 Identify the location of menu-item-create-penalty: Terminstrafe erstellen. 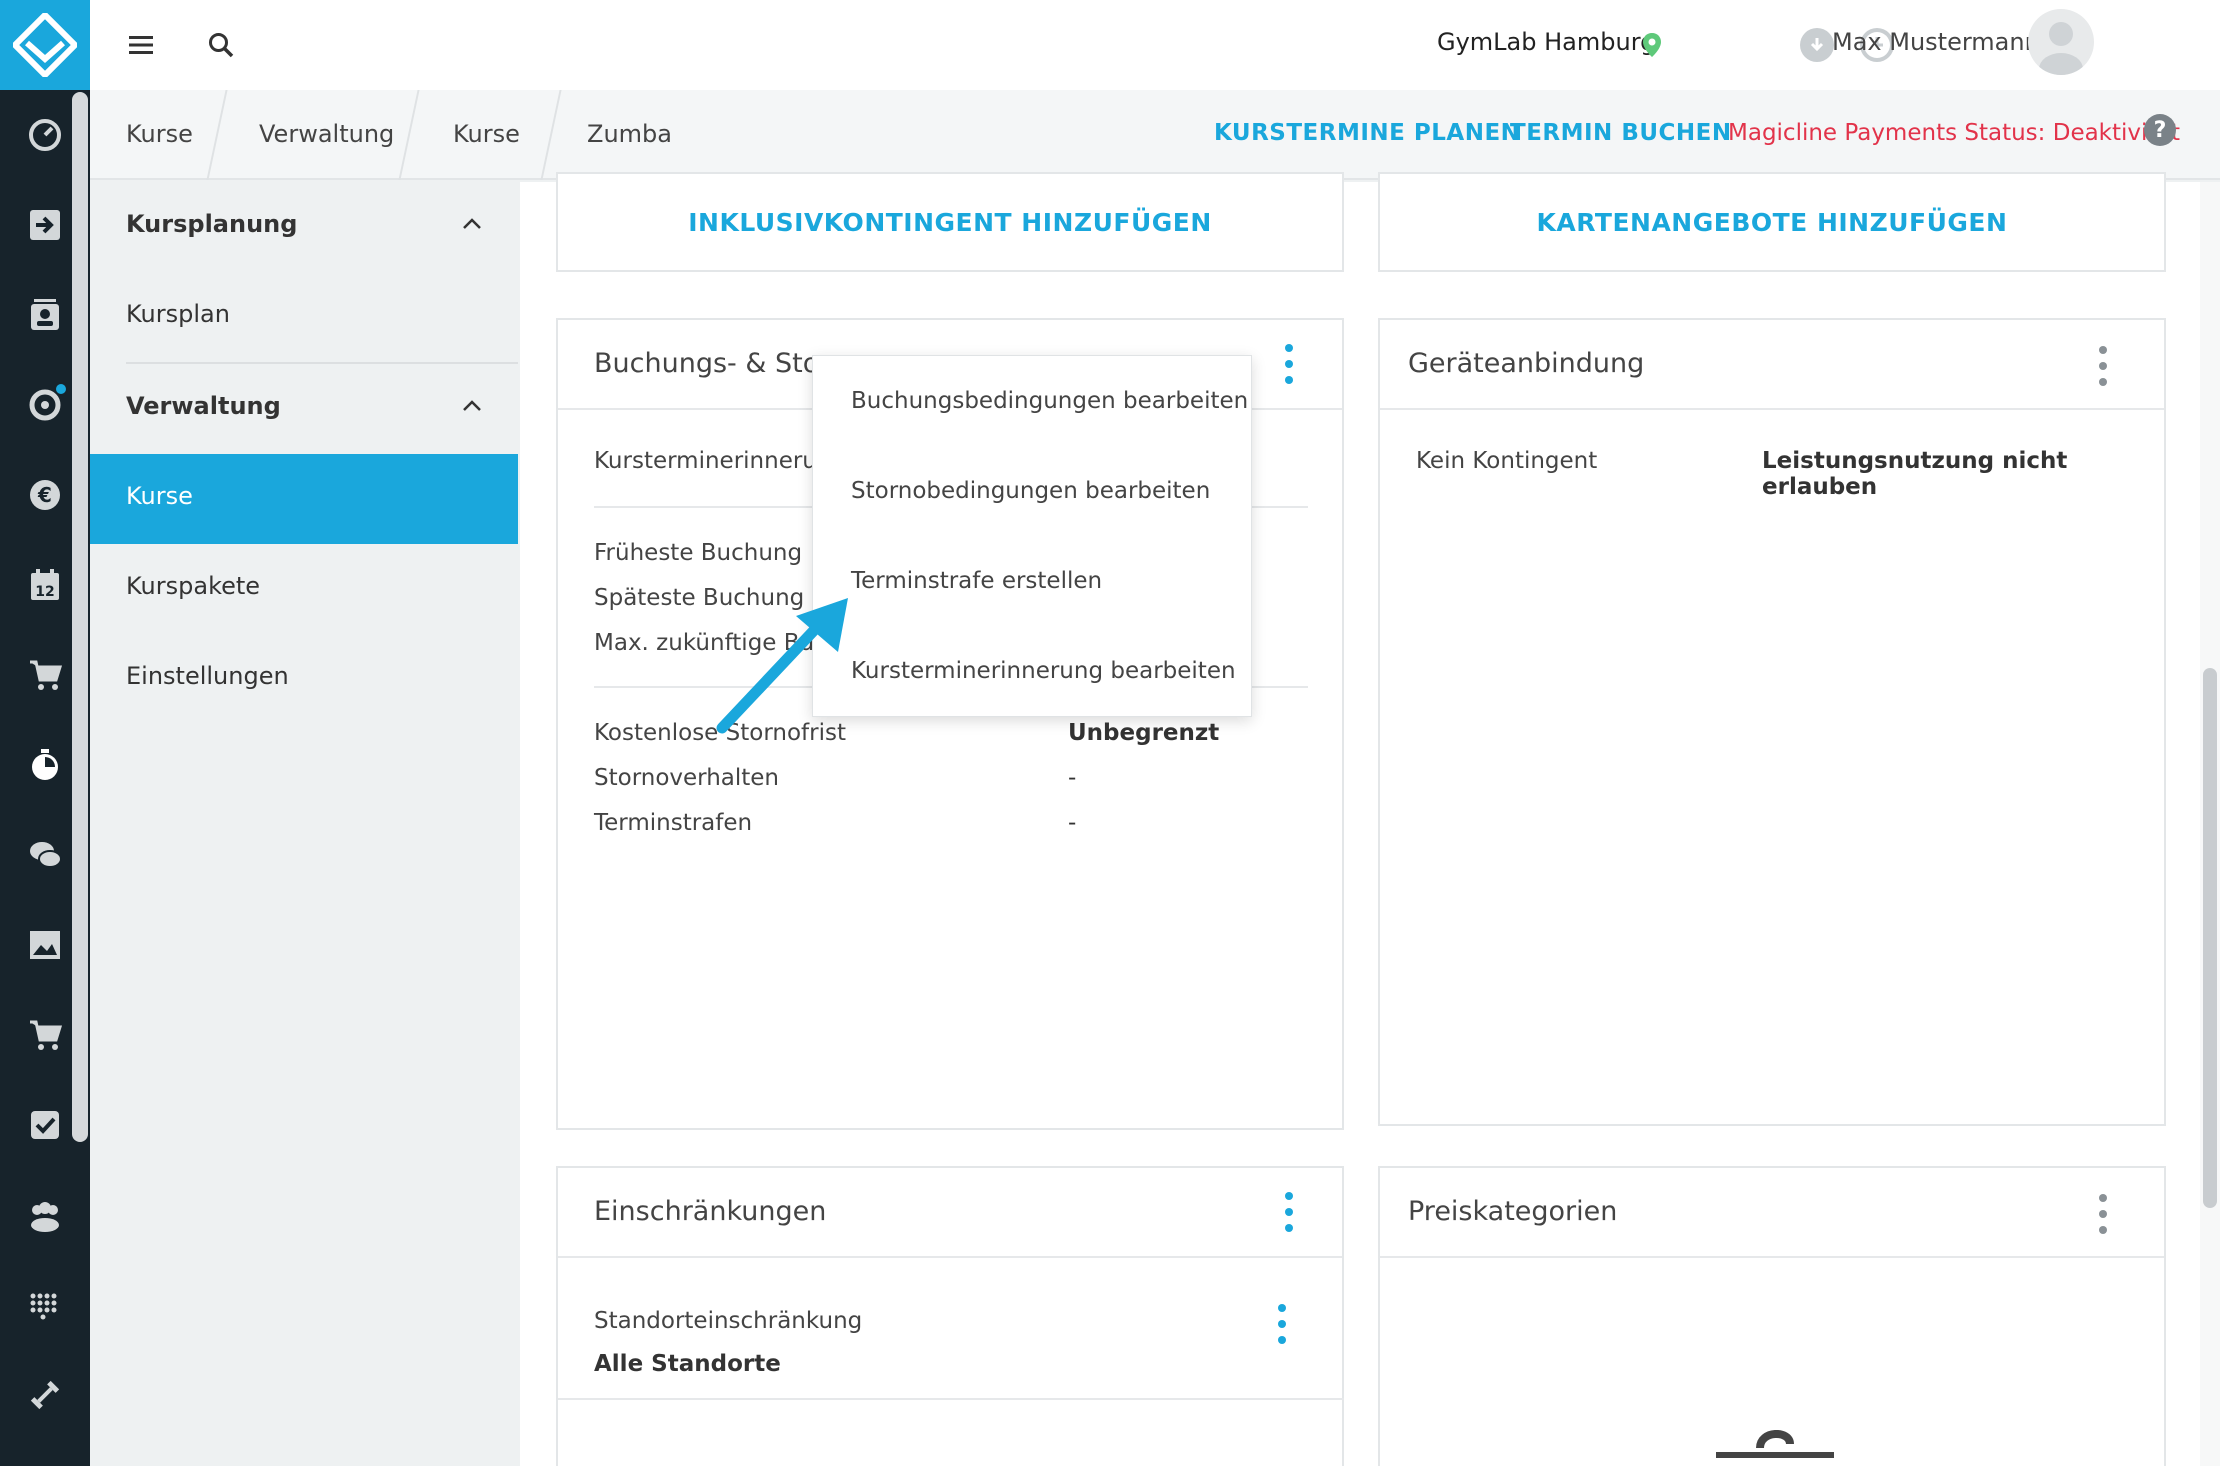
(976, 581).